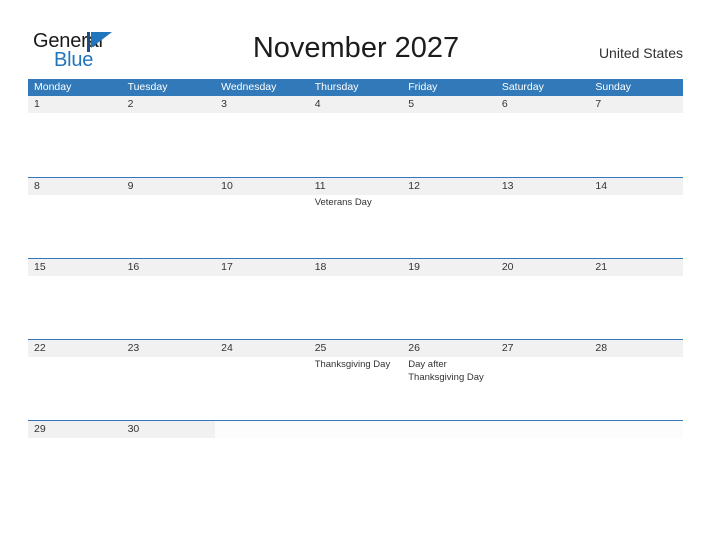  Describe the element at coordinates (357, 365) in the screenshot. I see `day-events: Thanksgiving Day` at that location.